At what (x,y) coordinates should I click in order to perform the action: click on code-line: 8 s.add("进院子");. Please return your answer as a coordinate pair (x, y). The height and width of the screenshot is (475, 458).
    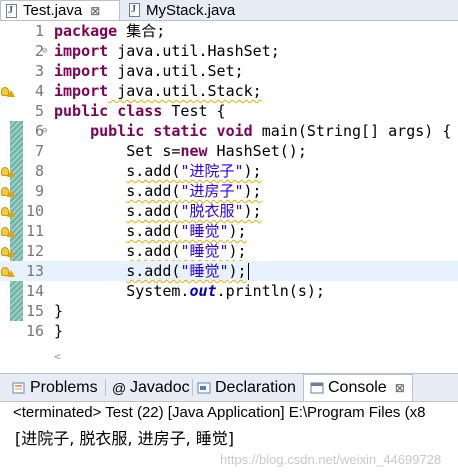
    Looking at the image, I should click on (229, 171).